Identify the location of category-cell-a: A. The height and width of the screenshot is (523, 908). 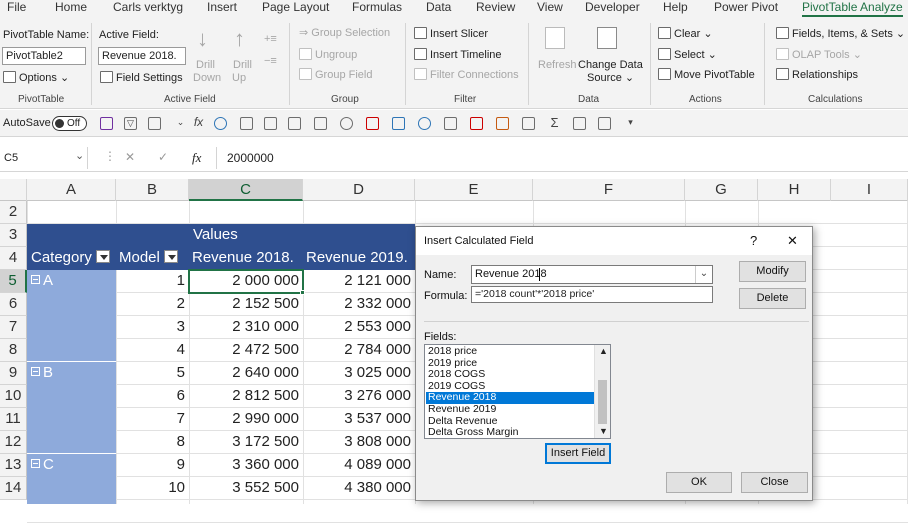
(42, 281).